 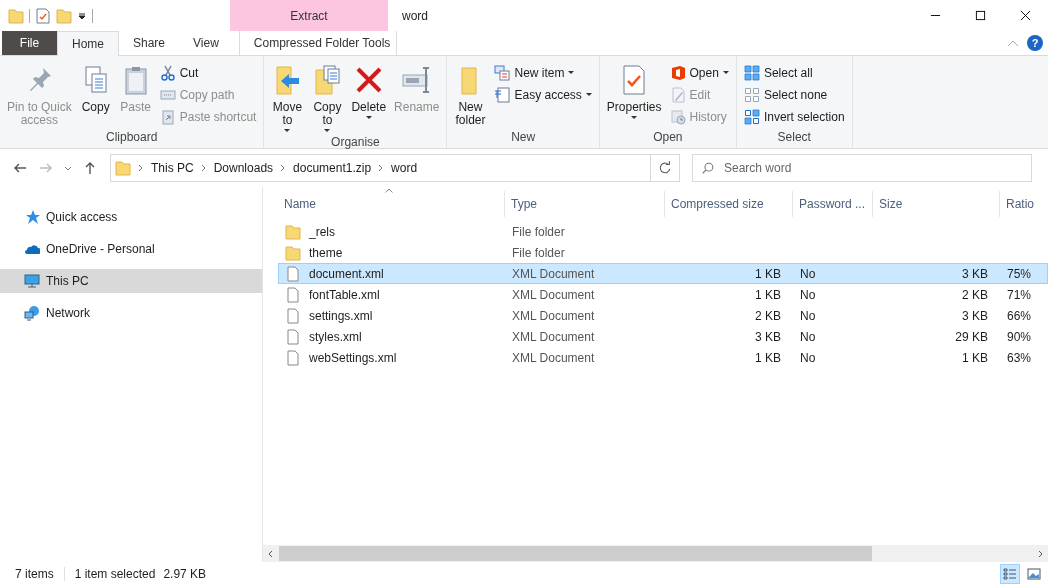 I want to click on sidebar-item: OneDrive - Personal, so click(x=131, y=249).